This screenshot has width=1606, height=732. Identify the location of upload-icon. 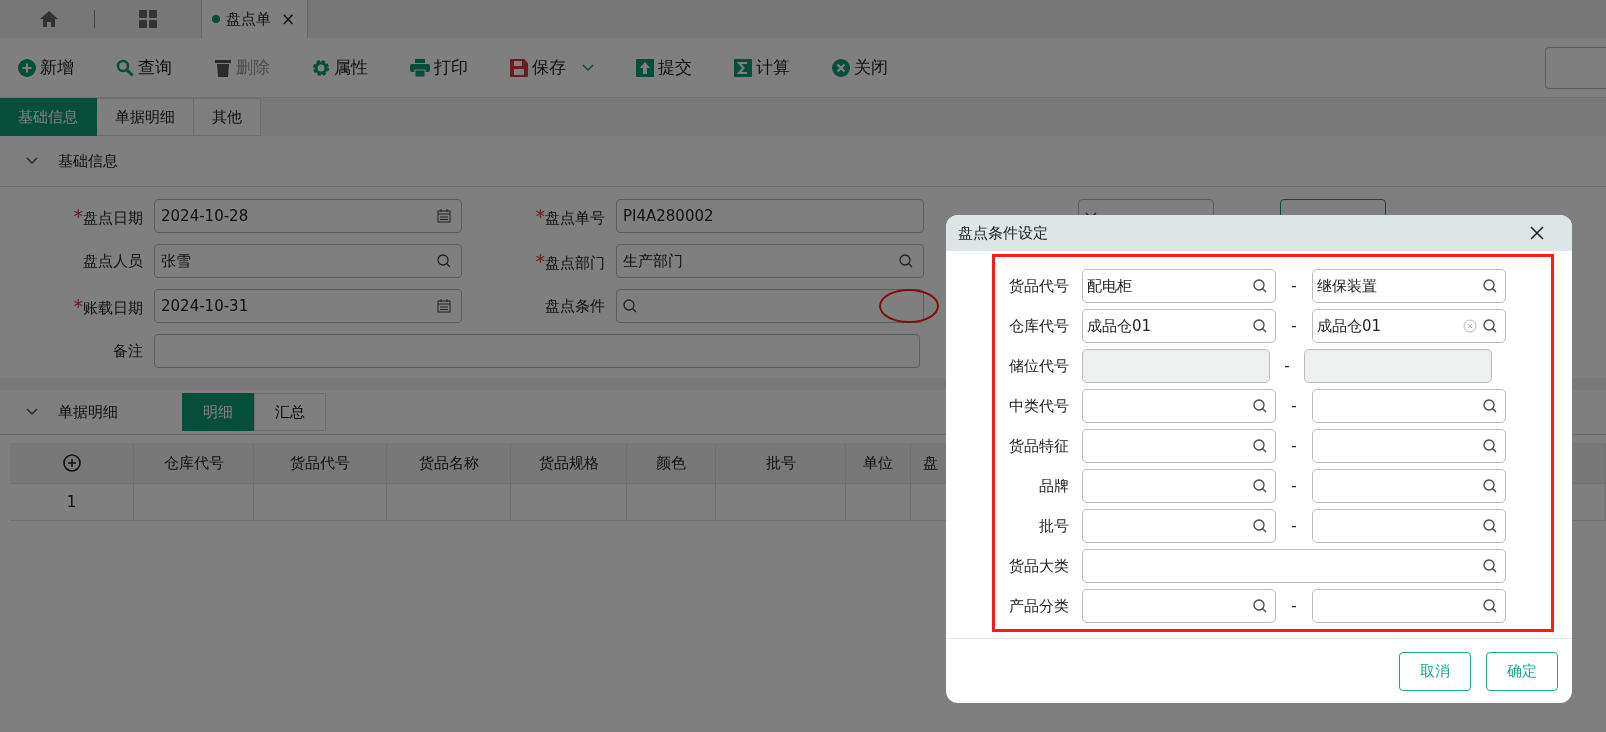
(645, 67).